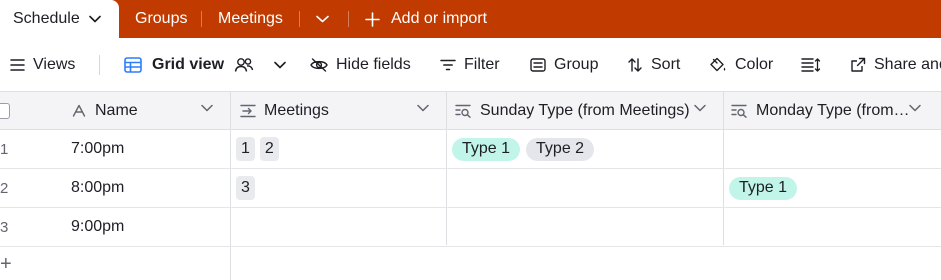 The width and height of the screenshot is (941, 280). I want to click on name-cell: 8:00pm, so click(97, 188).